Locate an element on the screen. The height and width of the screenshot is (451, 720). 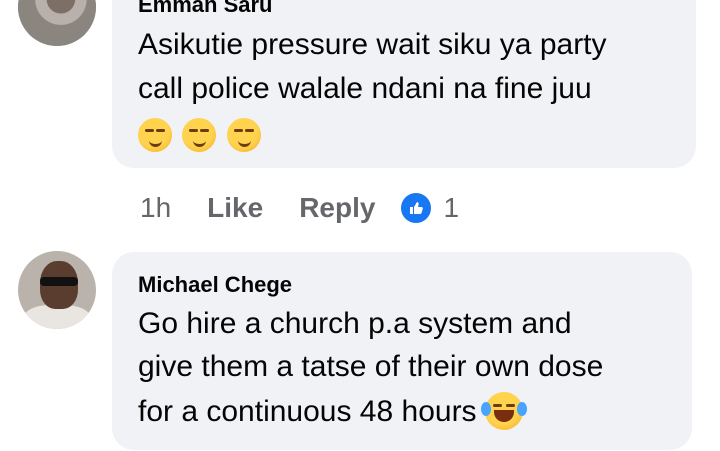
comment-timestamp: 1h is located at coordinates (155, 208).